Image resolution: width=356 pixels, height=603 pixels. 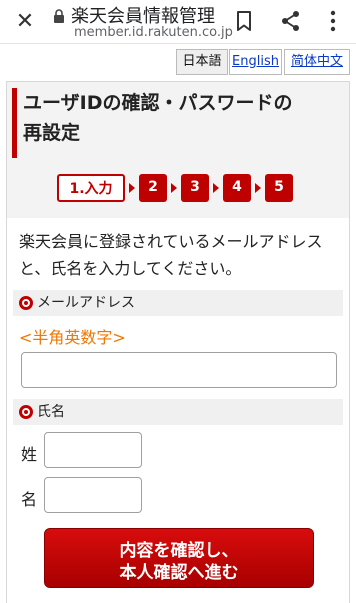 I want to click on submit-button: 内容を確認し、 本人確認へ進む, so click(x=179, y=558).